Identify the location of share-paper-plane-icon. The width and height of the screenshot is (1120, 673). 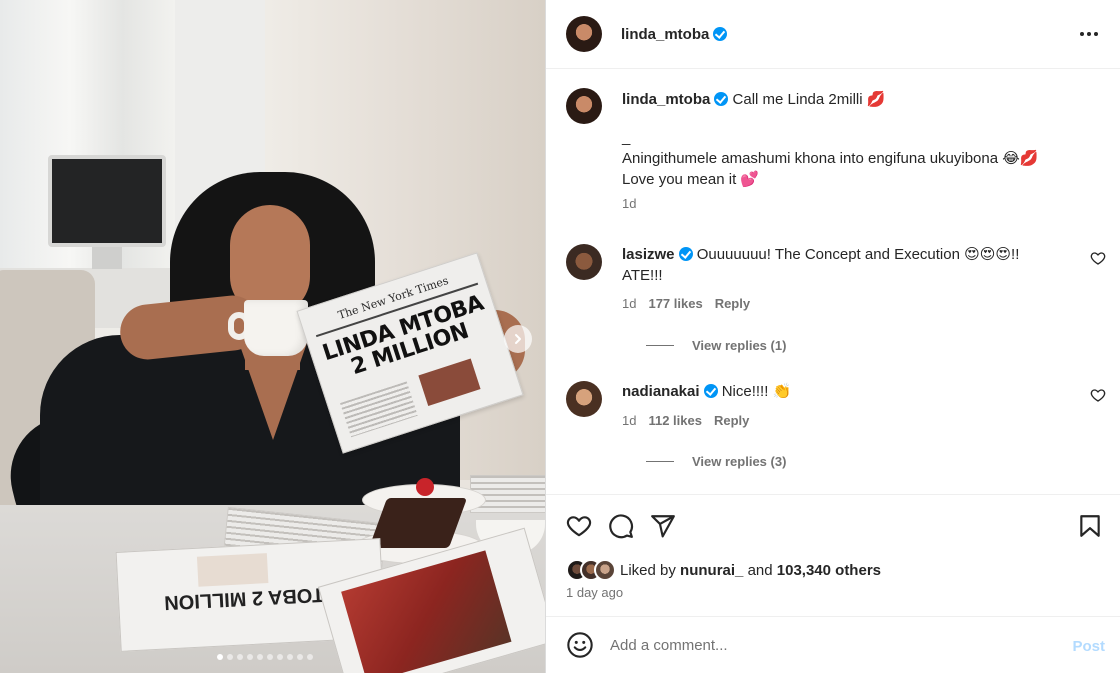
(663, 526).